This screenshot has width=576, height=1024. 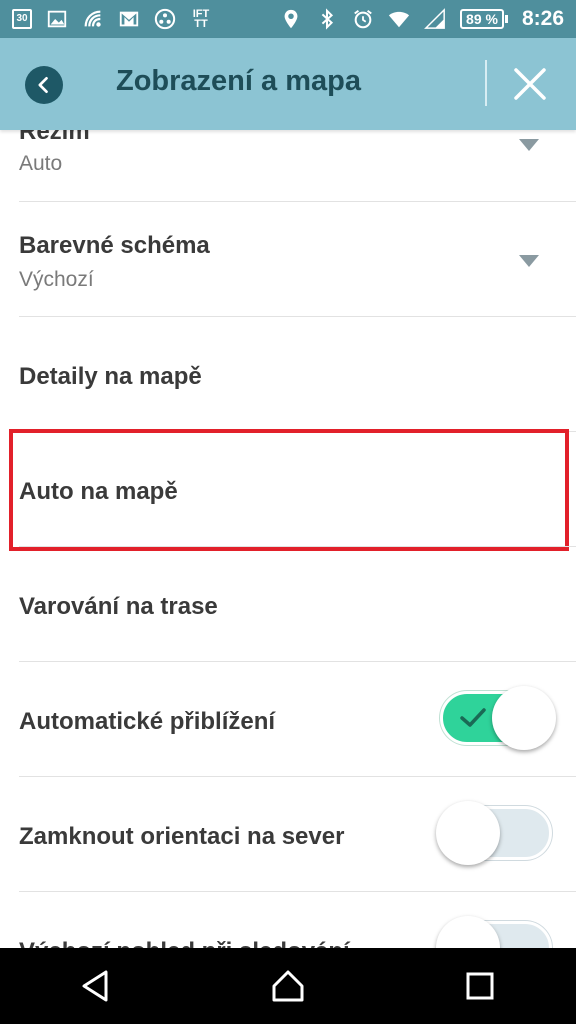 I want to click on signal-icon, so click(x=435, y=19).